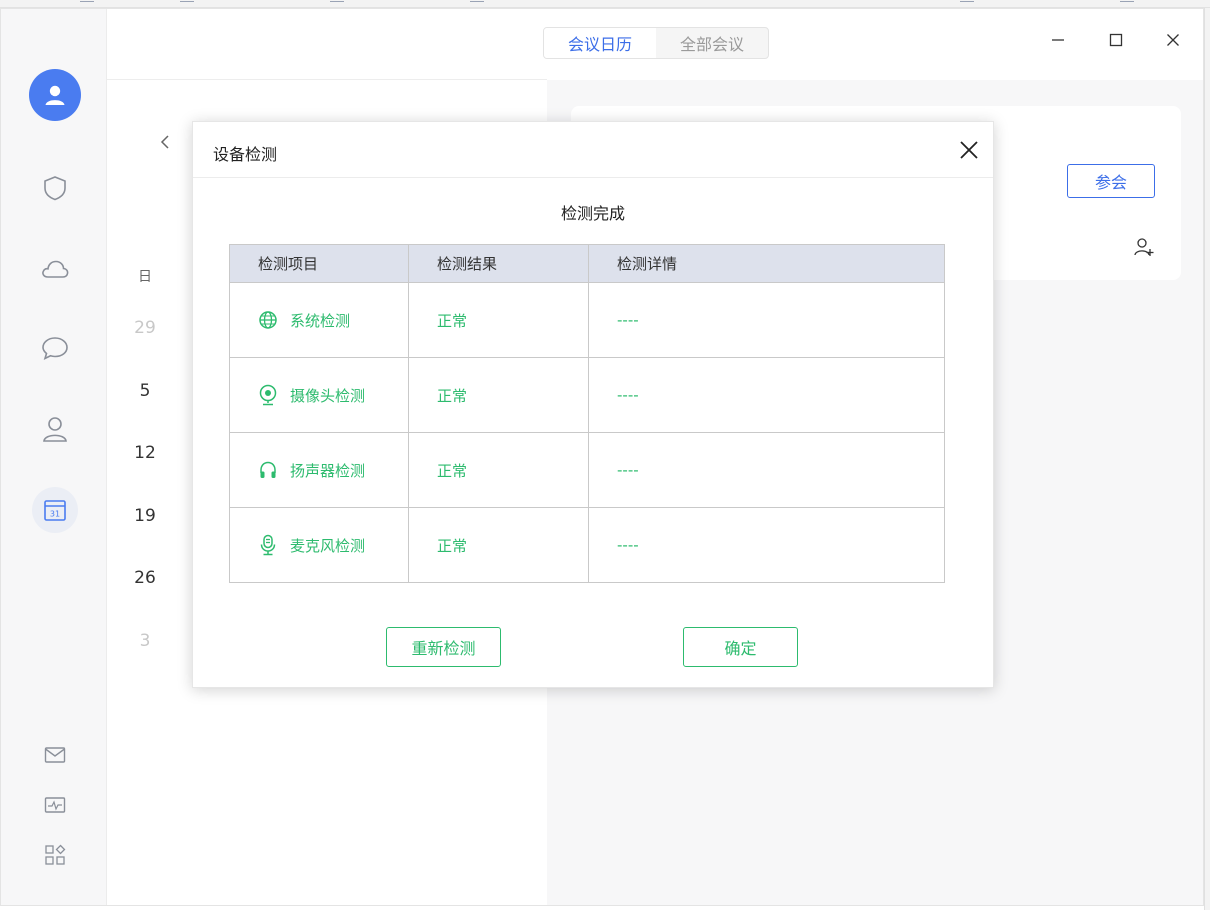 This screenshot has width=1210, height=910. Describe the element at coordinates (145, 516) in the screenshot. I see `calendar-date: 19` at that location.